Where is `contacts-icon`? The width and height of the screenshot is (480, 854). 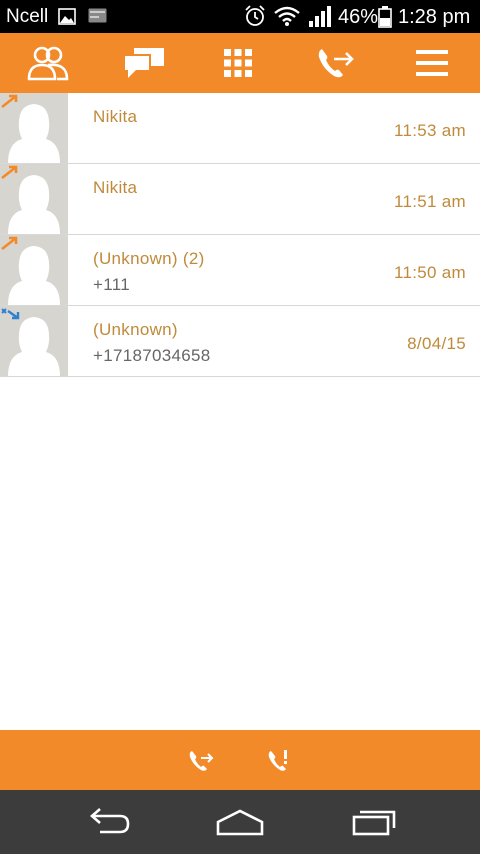 contacts-icon is located at coordinates (48, 63).